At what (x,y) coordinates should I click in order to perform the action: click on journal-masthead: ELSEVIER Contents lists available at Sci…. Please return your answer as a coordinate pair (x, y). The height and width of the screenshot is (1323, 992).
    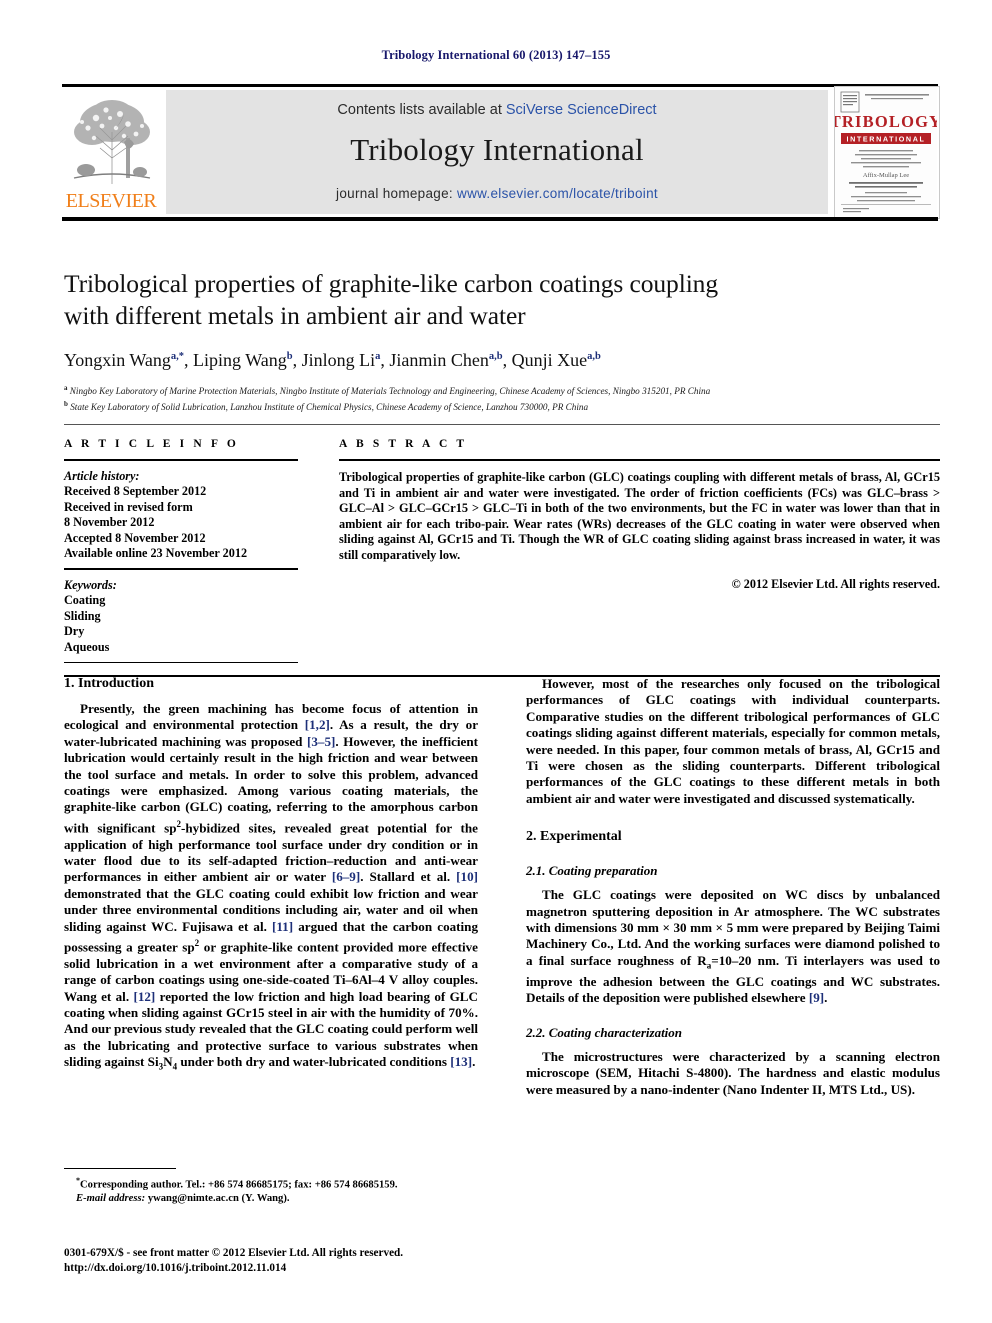
    Looking at the image, I should click on (501, 152).